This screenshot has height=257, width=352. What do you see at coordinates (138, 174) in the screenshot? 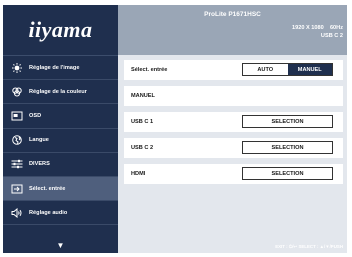
I see `input-label: HDMI` at bounding box center [138, 174].